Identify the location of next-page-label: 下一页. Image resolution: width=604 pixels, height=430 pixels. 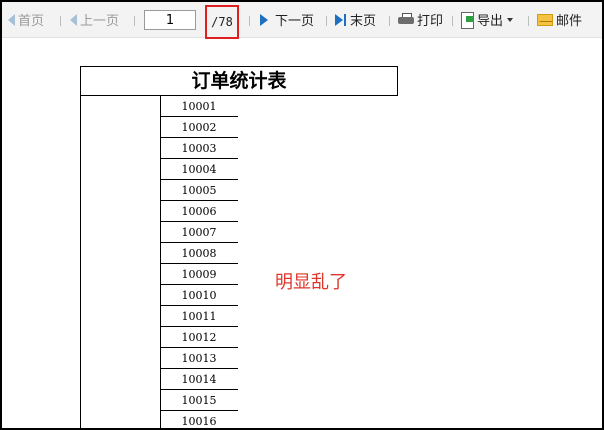
(295, 21).